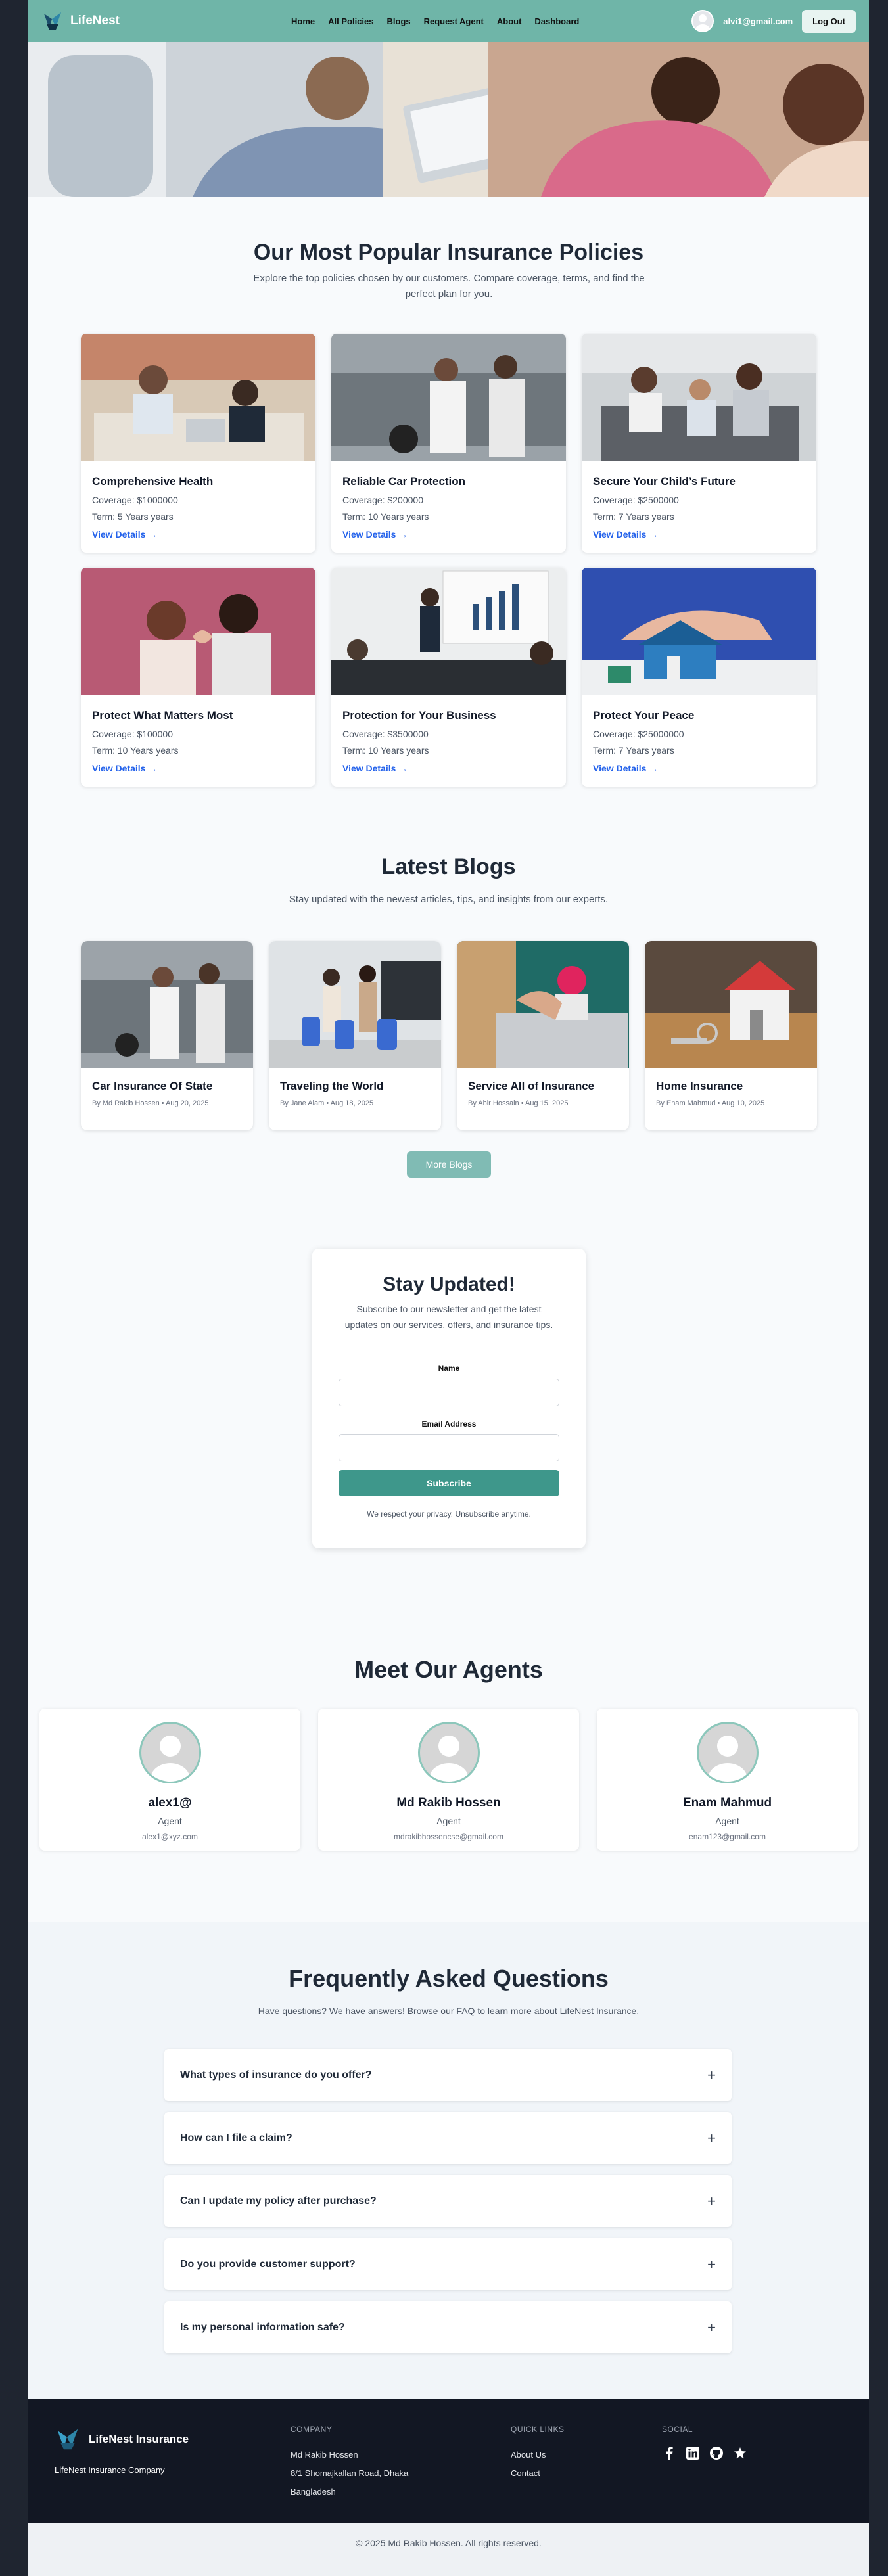  I want to click on faq-question: Do you provide customer support?, so click(268, 2264).